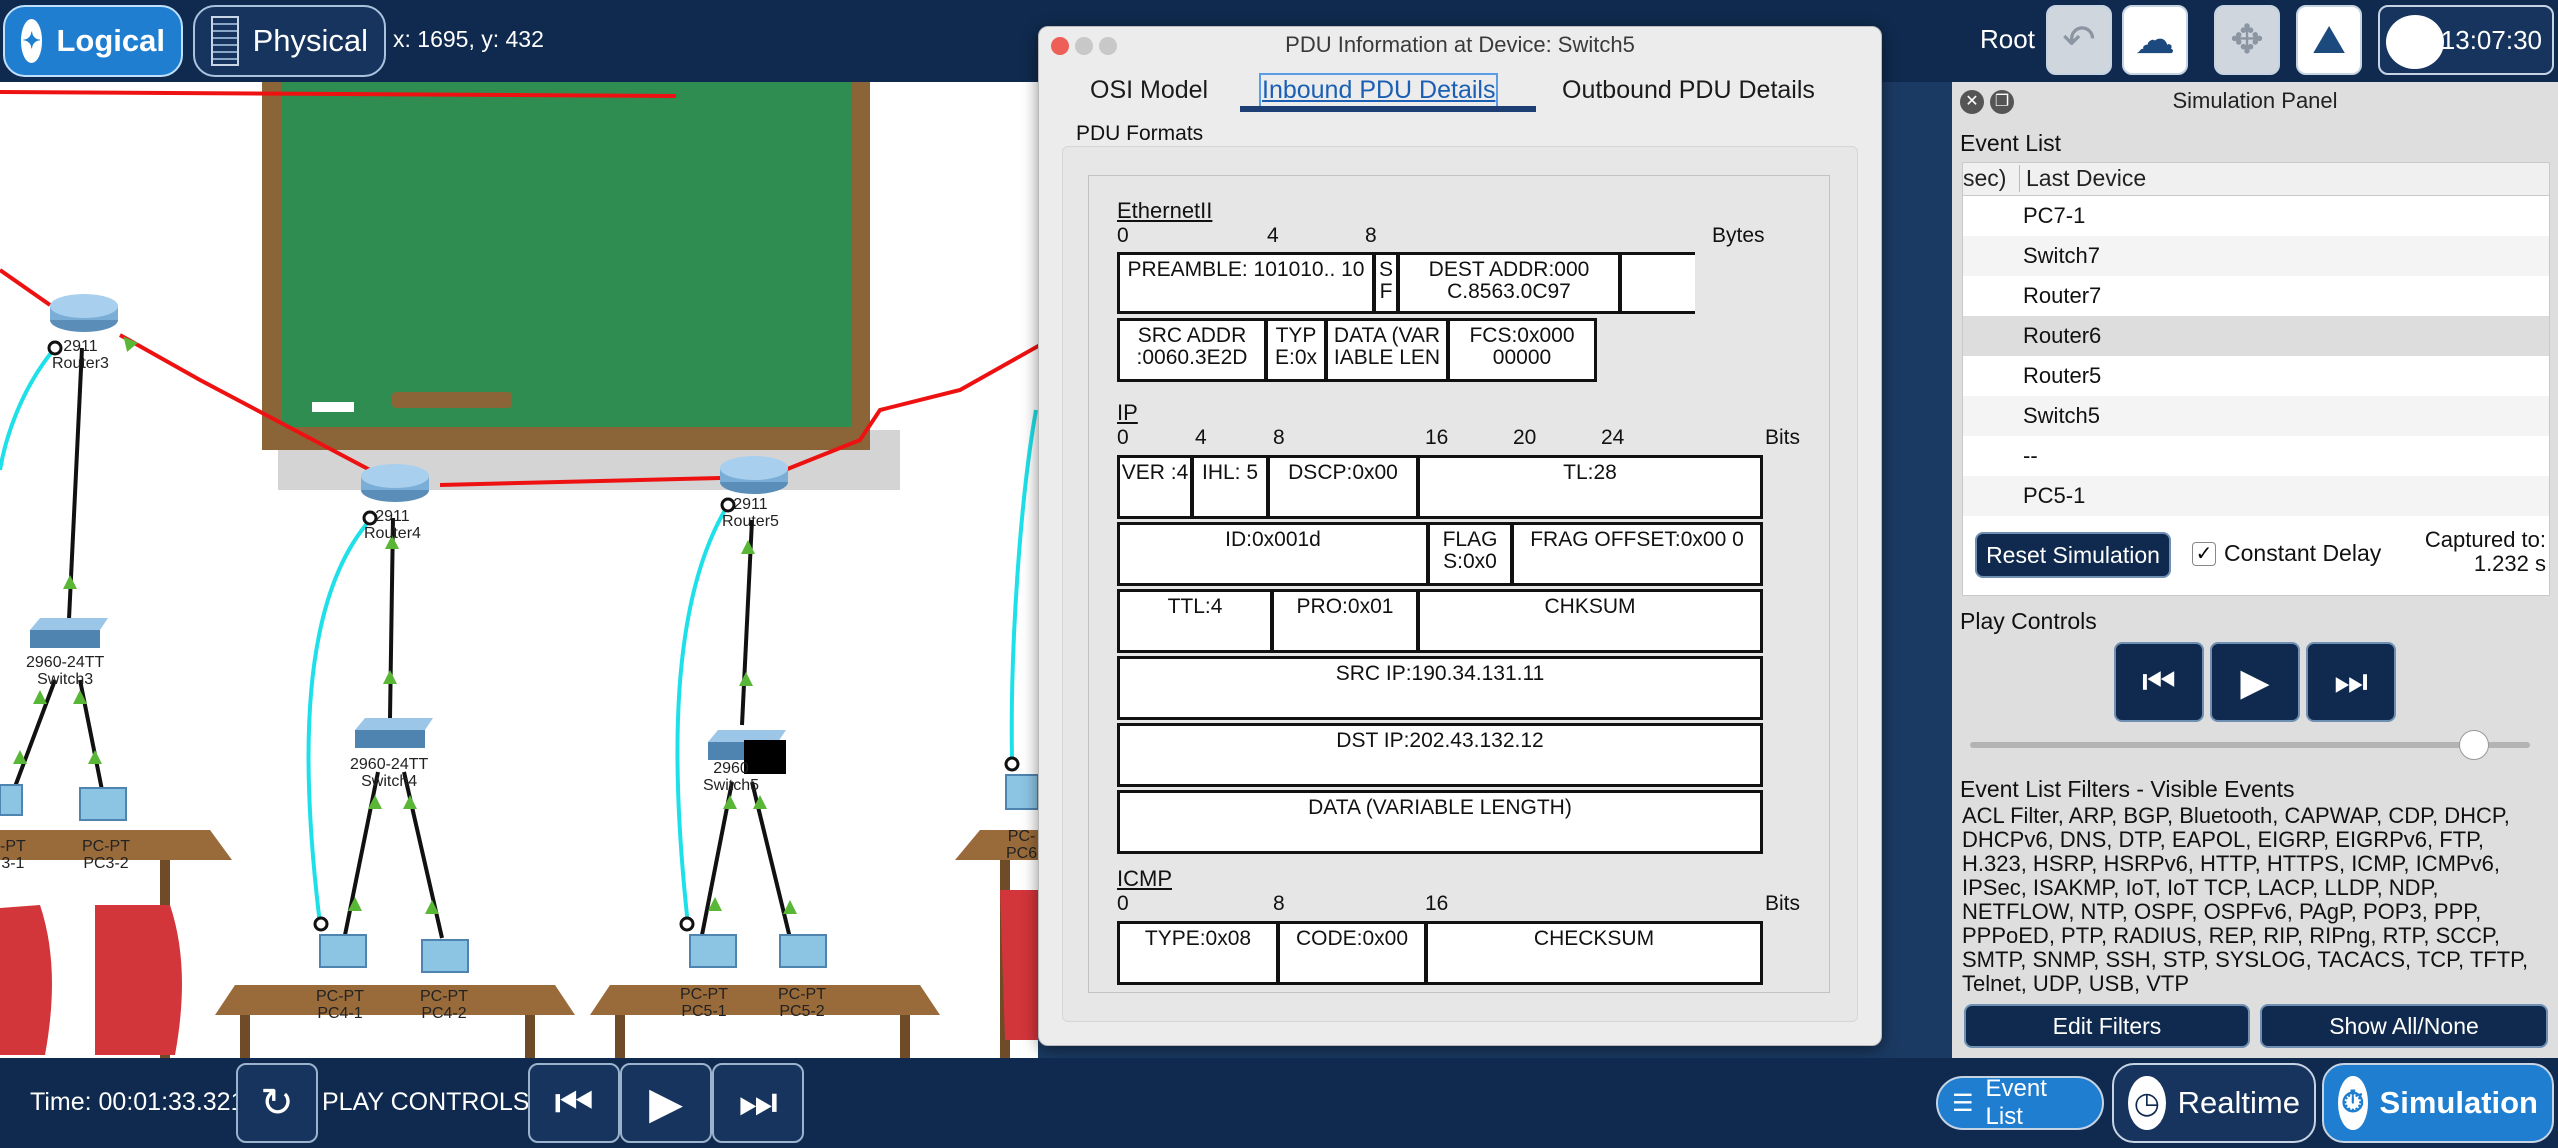 This screenshot has height=1148, width=2558. I want to click on play-button: ▶, so click(2255, 682).